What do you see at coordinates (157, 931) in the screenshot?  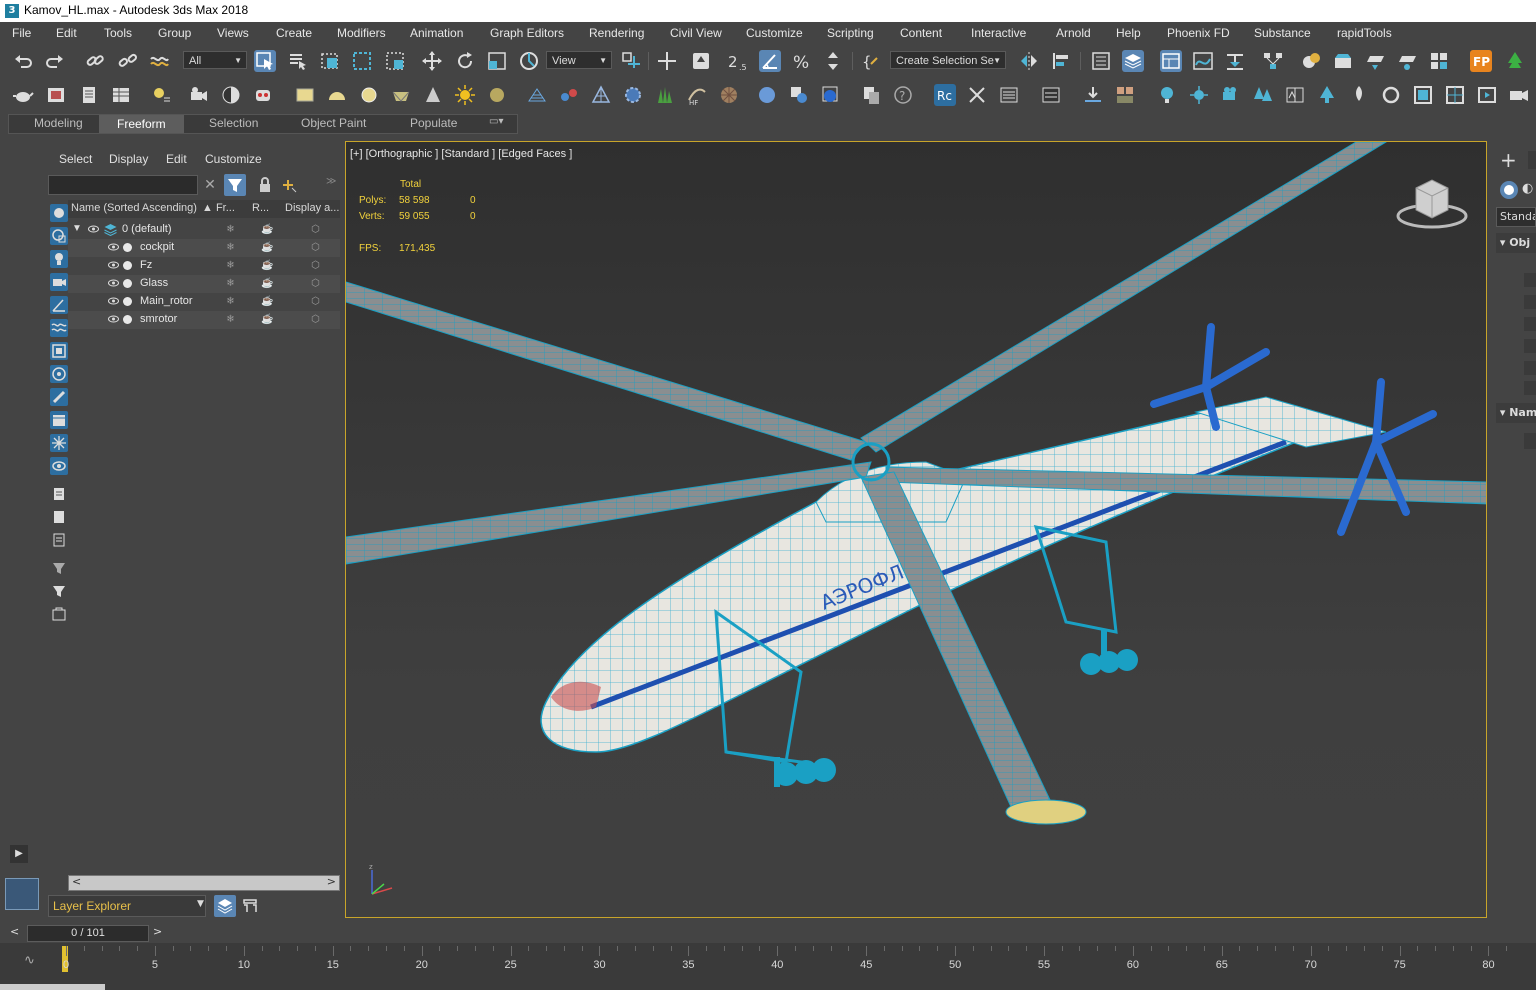 I see `next-frame-icon: >` at bounding box center [157, 931].